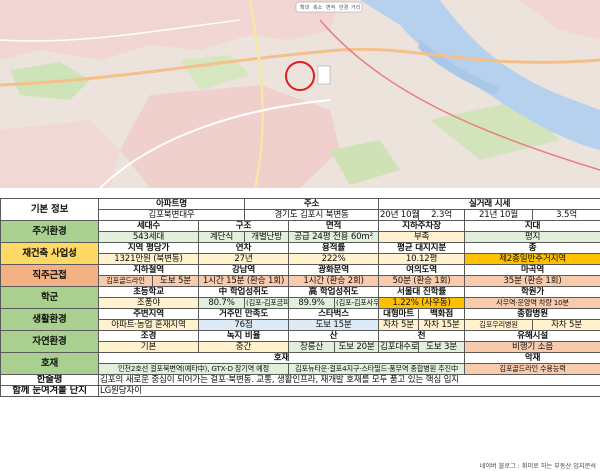  Describe the element at coordinates (399, 314) in the screenshot. I see `header-mart: 대형마트` at that location.